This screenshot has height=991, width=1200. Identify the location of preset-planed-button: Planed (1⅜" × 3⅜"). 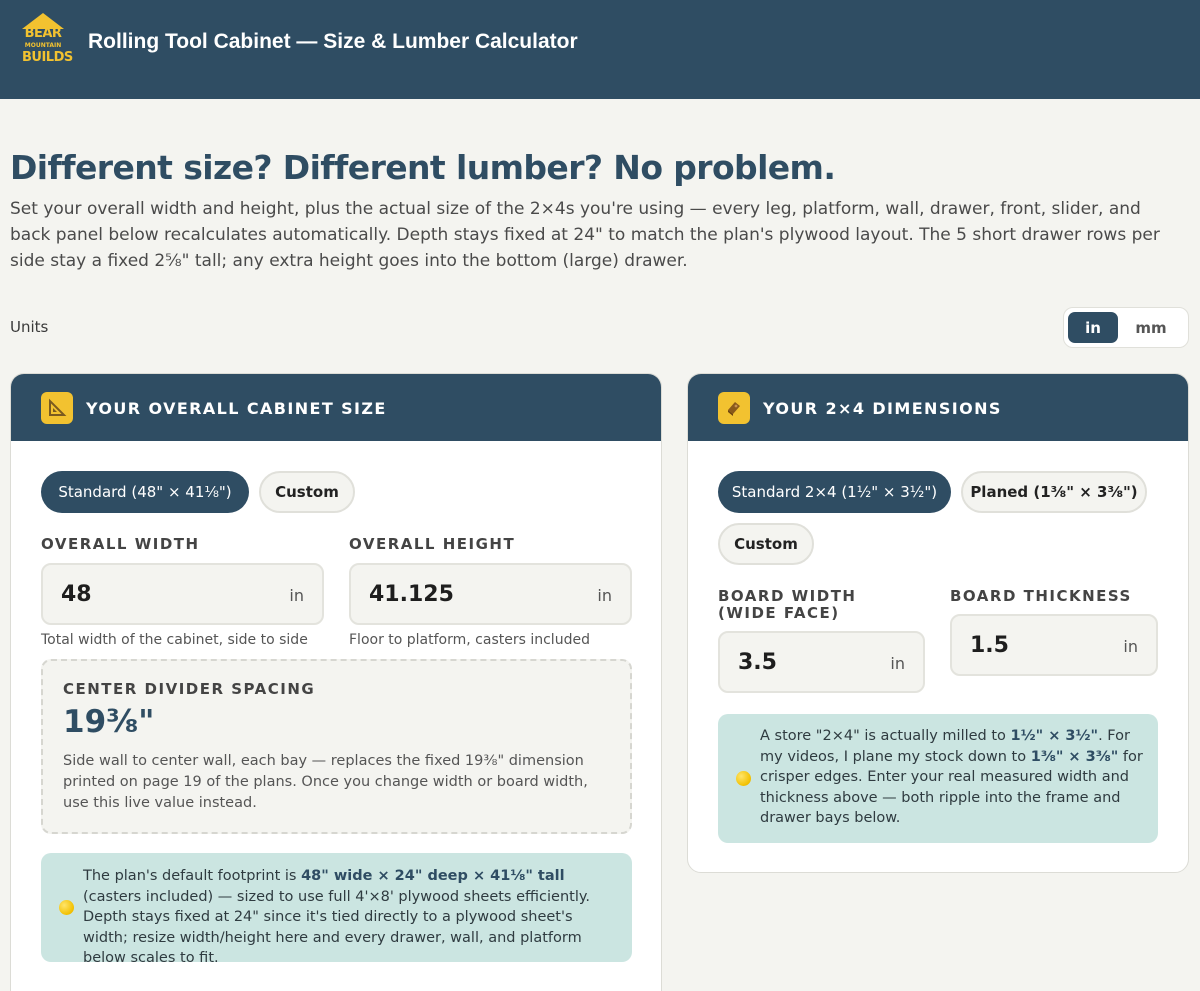
(1054, 492).